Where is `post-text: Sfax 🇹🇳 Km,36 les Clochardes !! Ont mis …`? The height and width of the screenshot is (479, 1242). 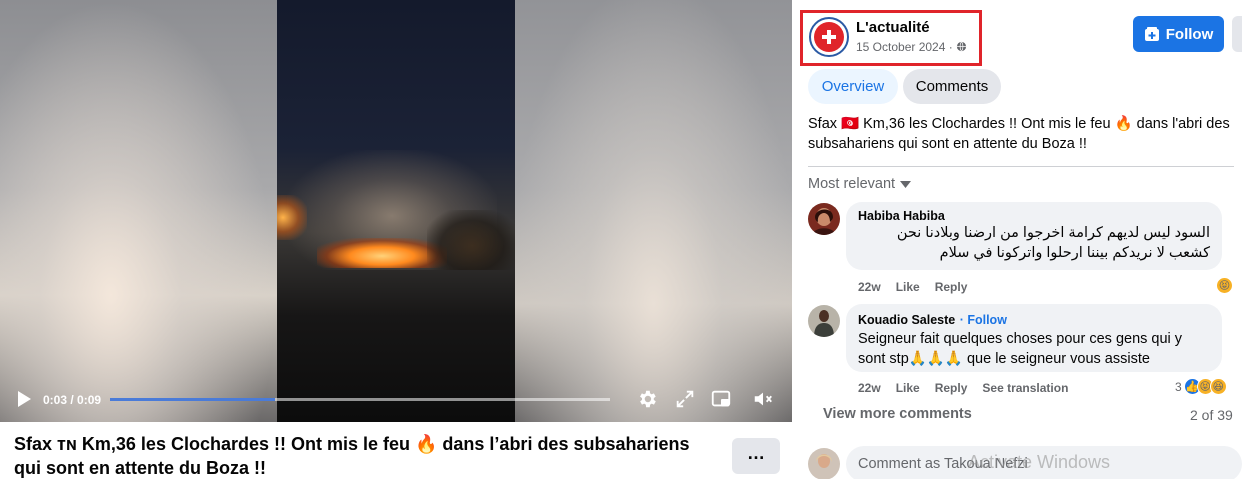 post-text: Sfax 🇹🇳 Km,36 les Clochardes !! Ont mis … is located at coordinates (1019, 134).